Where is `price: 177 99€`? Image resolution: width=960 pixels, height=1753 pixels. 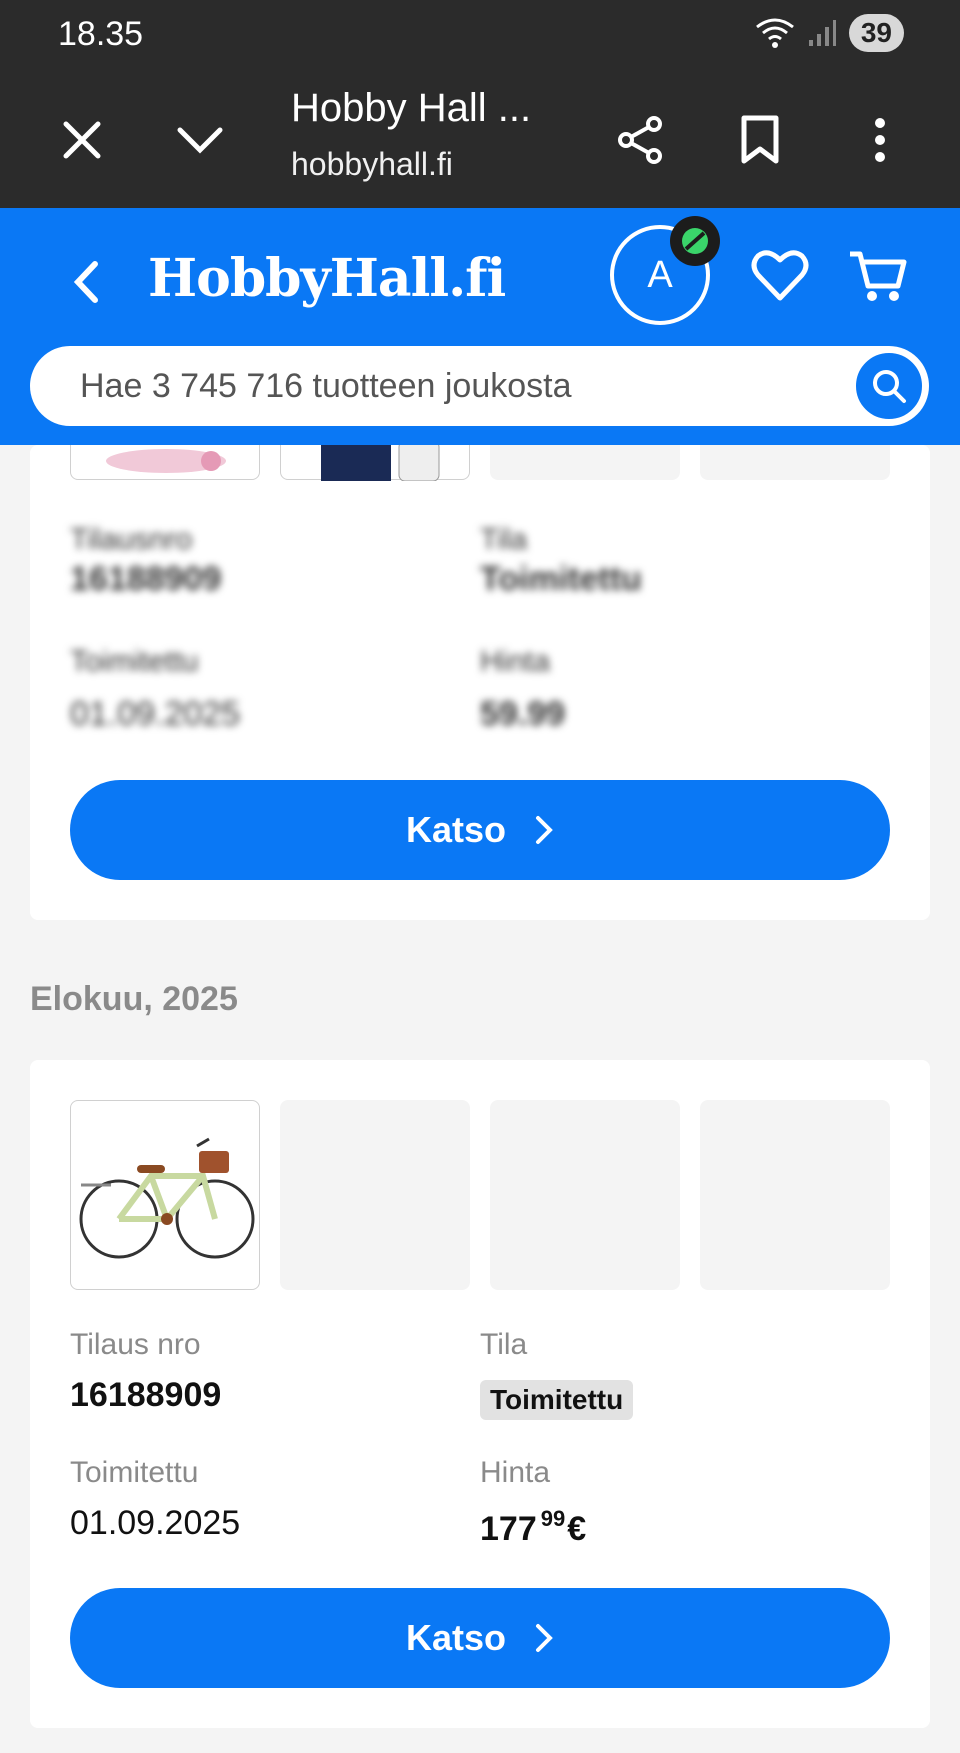
price: 177 99€ is located at coordinates (533, 1527).